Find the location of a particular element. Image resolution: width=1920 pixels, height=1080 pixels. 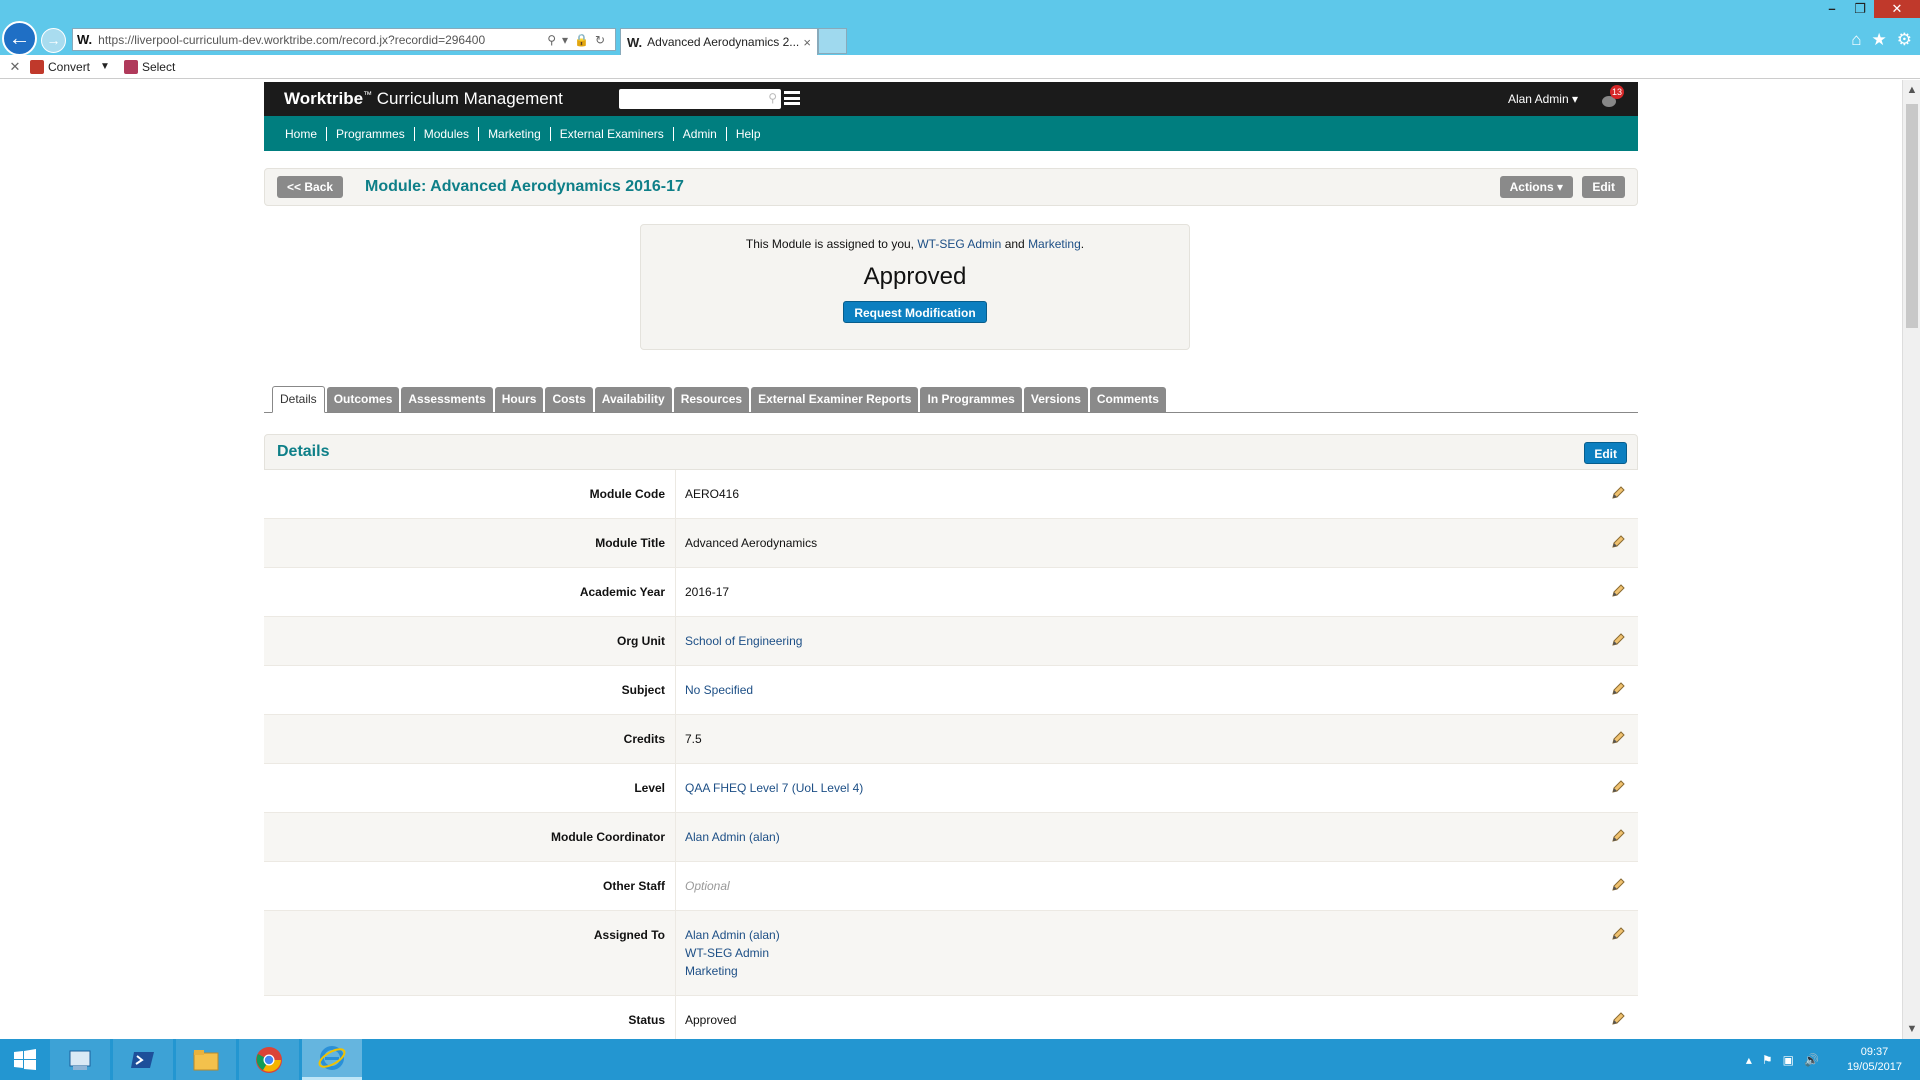

taskbar-powershell is located at coordinates (143, 1059).